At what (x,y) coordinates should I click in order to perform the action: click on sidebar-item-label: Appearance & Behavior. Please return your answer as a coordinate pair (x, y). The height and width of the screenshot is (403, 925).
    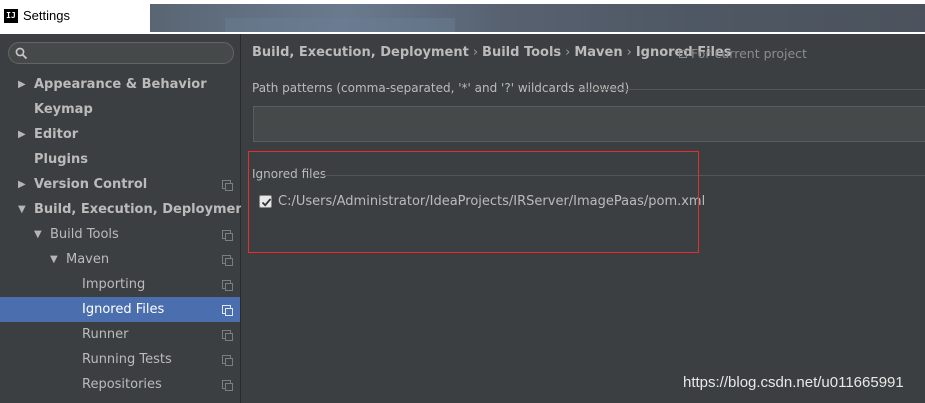
    Looking at the image, I should click on (120, 84).